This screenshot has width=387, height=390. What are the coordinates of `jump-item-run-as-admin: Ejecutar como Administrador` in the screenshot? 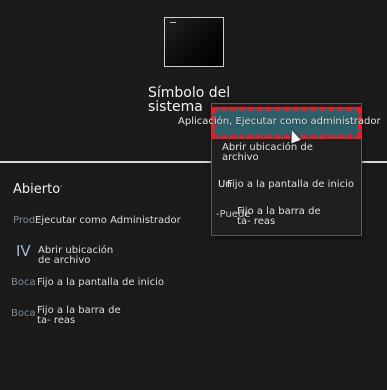 It's located at (108, 221).